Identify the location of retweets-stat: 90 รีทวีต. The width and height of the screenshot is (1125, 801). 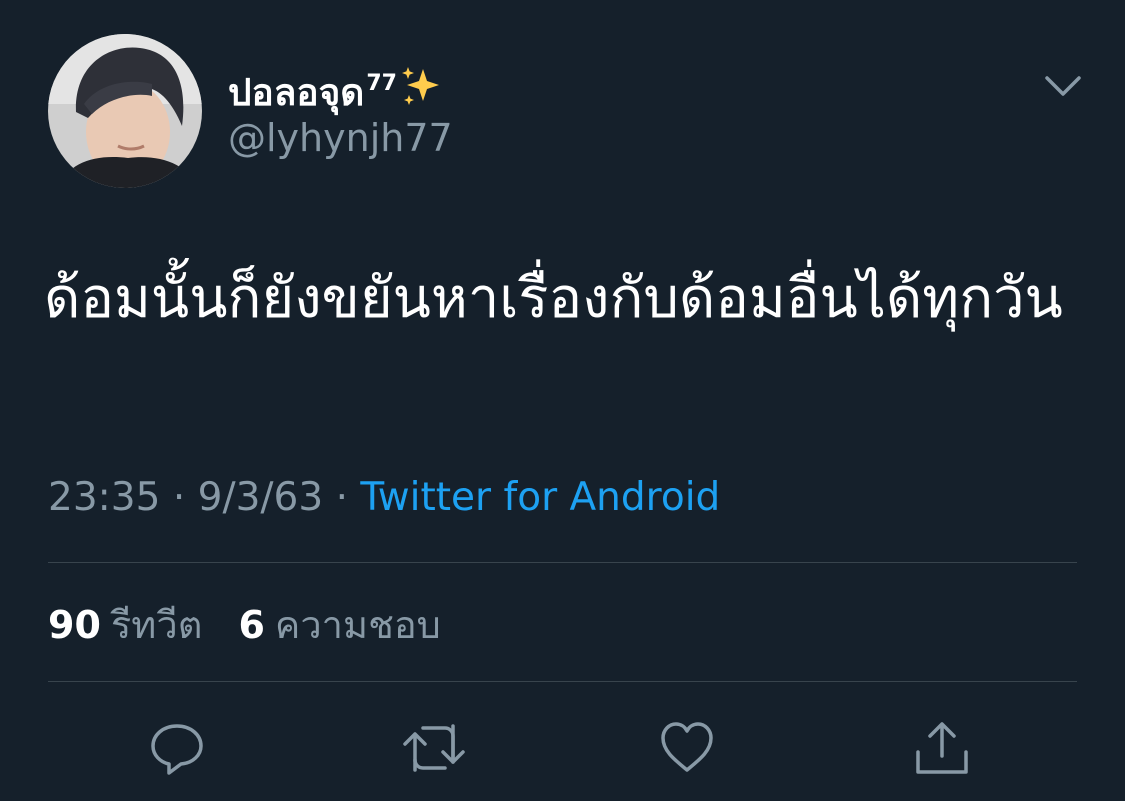
(125, 625).